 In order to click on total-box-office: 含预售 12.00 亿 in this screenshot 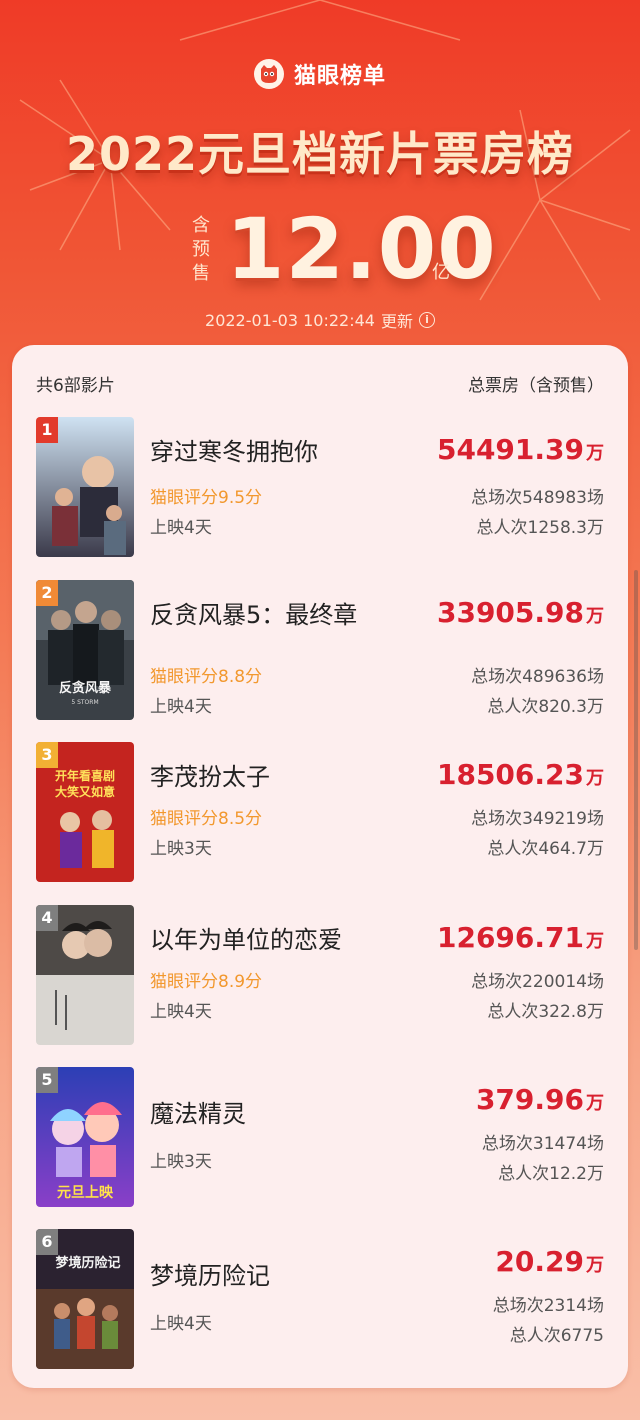, I will do `click(320, 249)`.